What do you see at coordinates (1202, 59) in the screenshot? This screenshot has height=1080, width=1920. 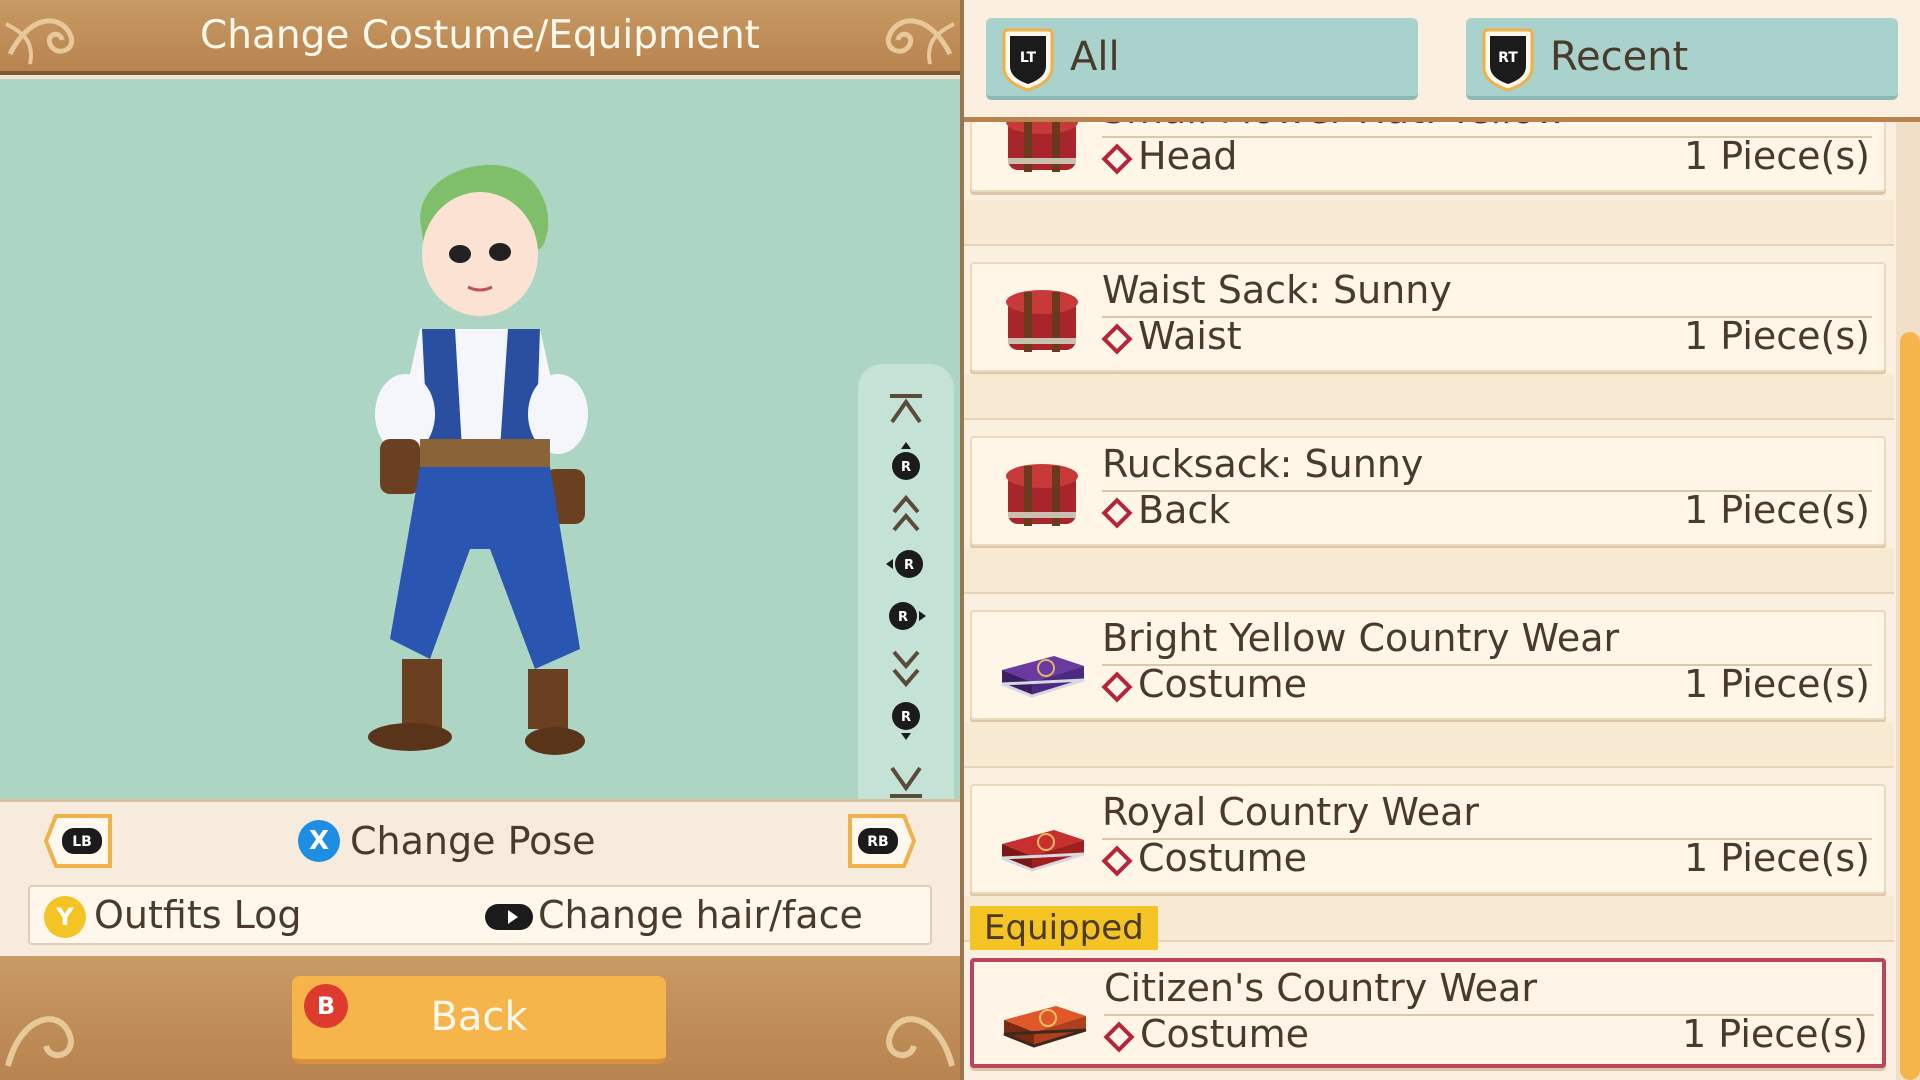 I see `tab-all: LT All` at bounding box center [1202, 59].